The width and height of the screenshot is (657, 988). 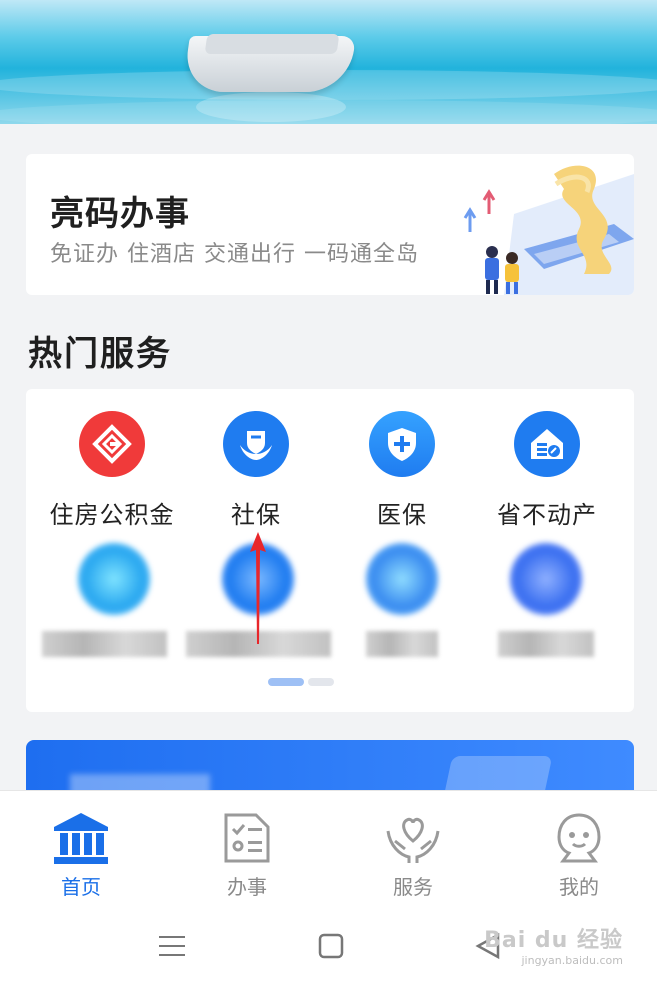 I want to click on service-label: 住房公积金, so click(x=112, y=515).